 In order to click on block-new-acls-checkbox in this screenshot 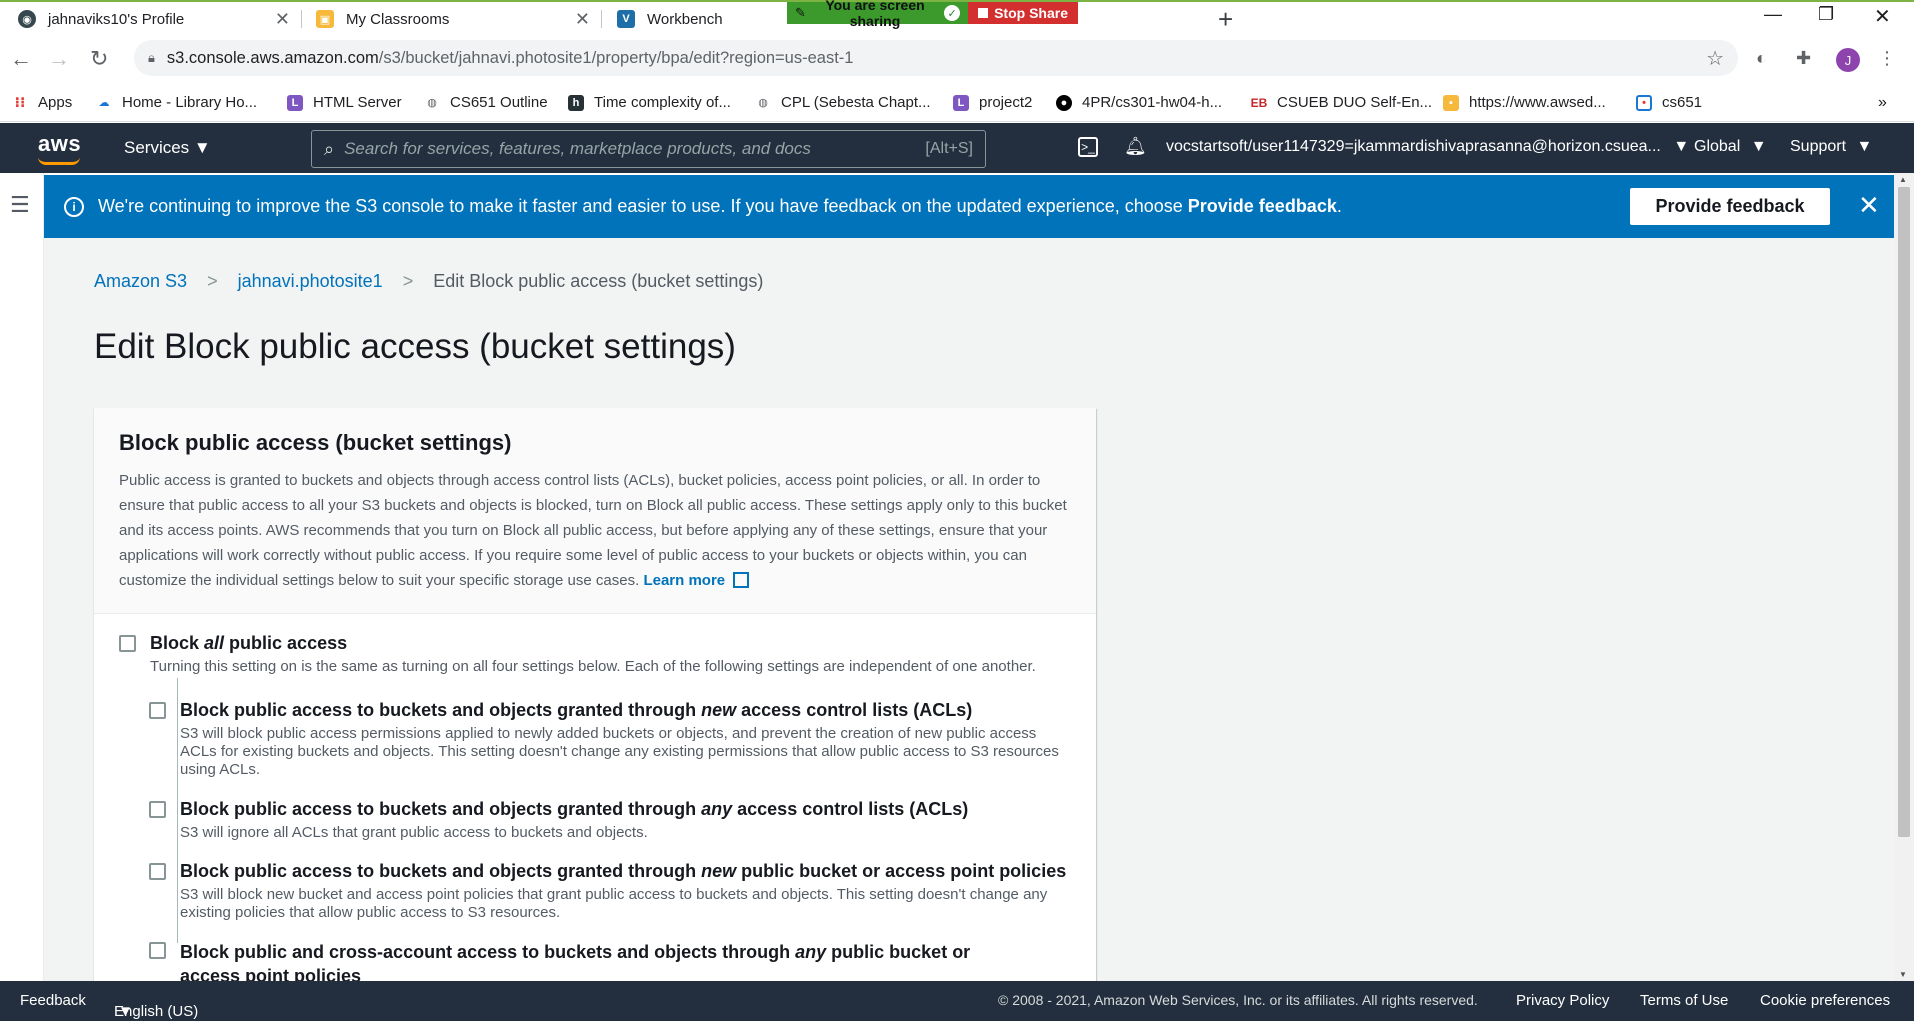, I will do `click(157, 710)`.